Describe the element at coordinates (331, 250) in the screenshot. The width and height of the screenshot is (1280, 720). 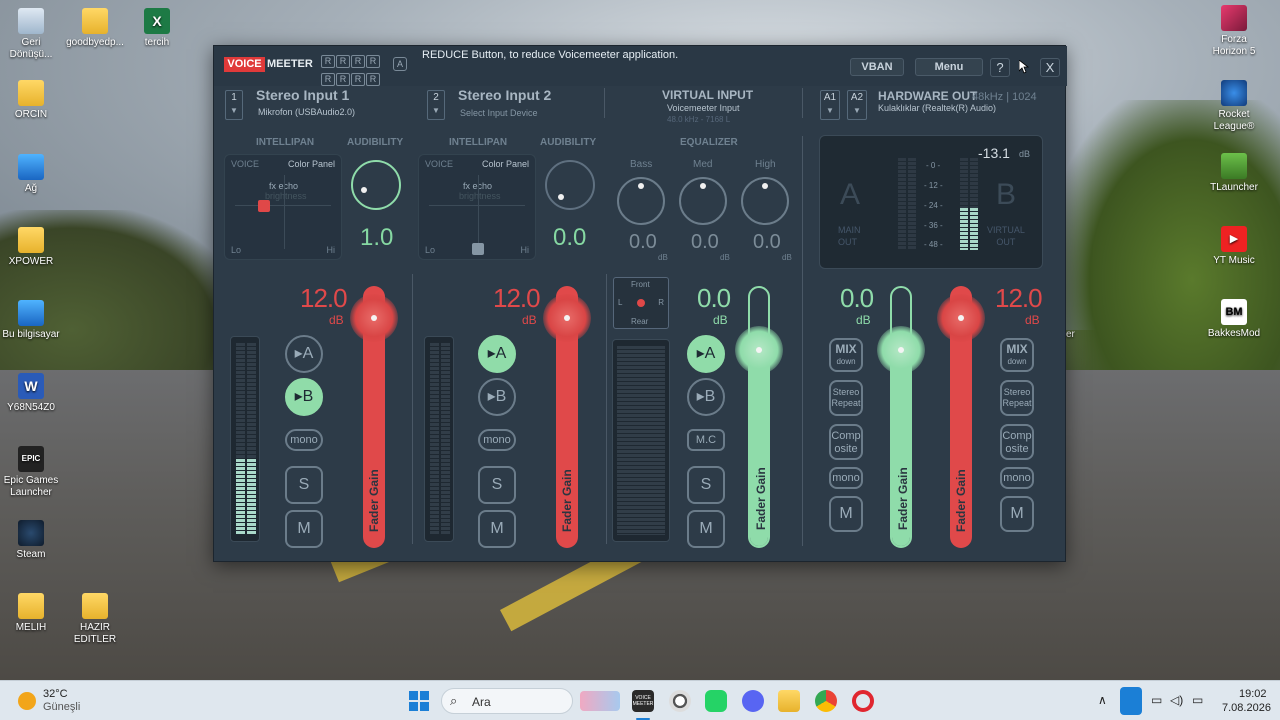
I see `hi-label: Hi` at that location.